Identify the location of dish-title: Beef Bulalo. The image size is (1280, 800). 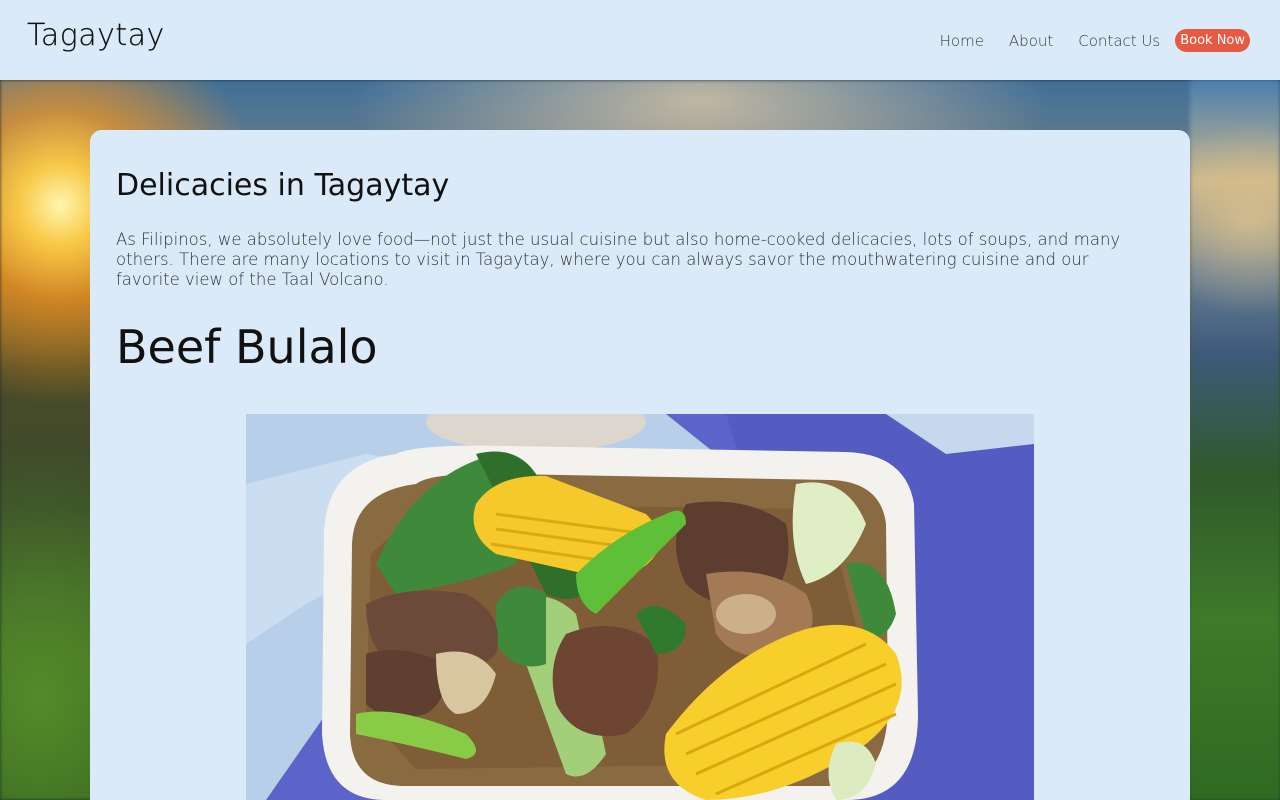
(247, 347).